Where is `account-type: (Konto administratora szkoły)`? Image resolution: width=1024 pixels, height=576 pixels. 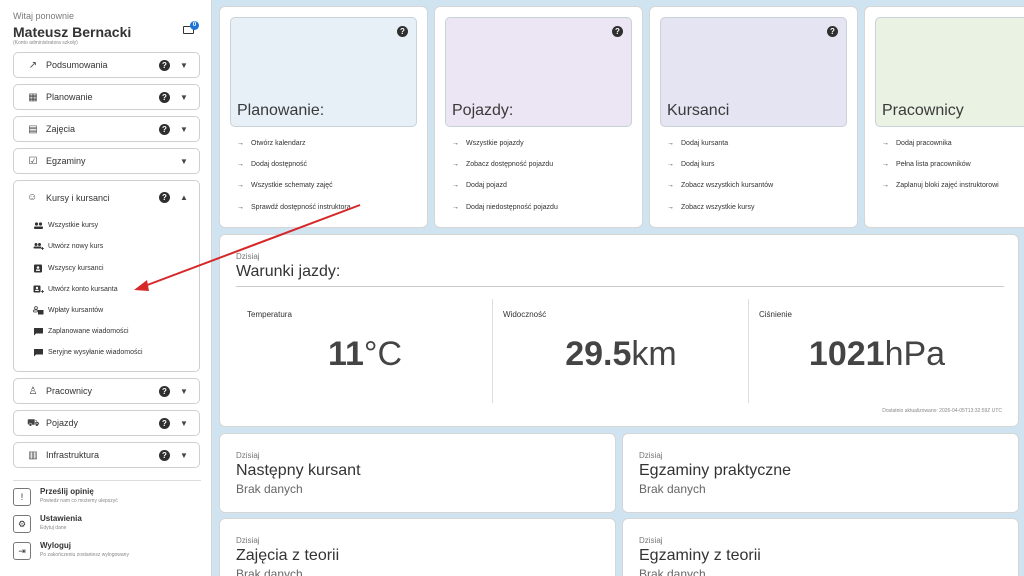 account-type: (Konto administratora szkoły) is located at coordinates (45, 43).